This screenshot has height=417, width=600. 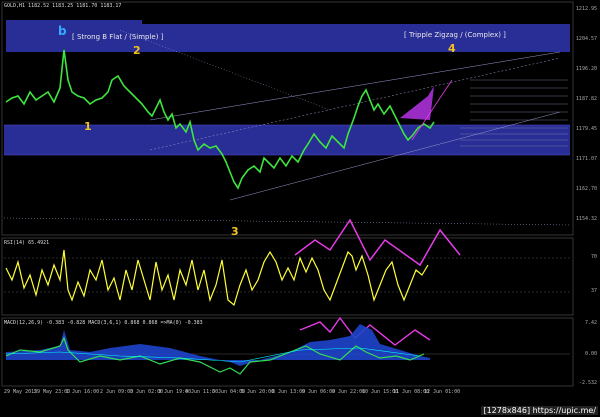 I want to click on time-tick: 5 Jun 20:00, so click(x=258, y=392).